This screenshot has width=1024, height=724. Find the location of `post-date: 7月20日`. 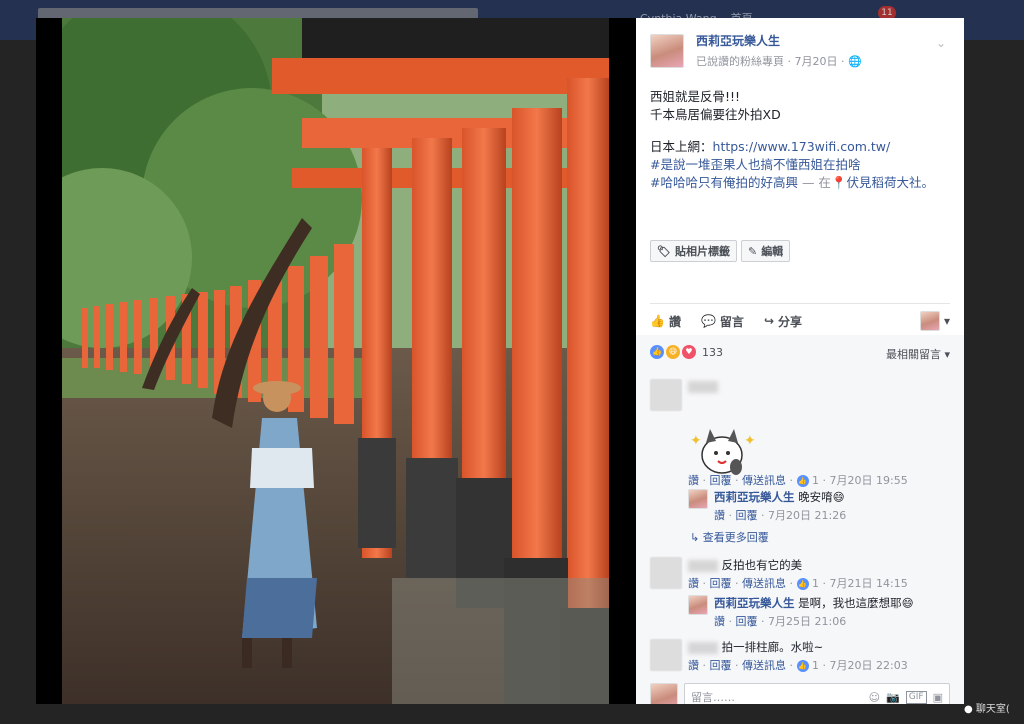

post-date: 7月20日 is located at coordinates (816, 61).